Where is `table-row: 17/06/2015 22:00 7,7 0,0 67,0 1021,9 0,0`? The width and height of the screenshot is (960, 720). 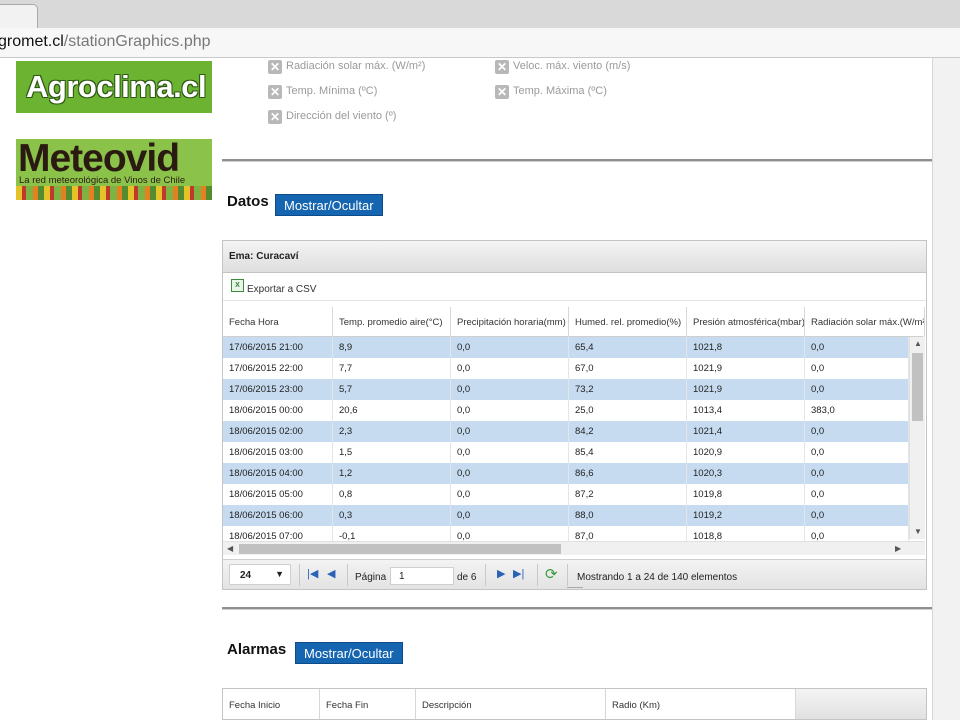 table-row: 17/06/2015 22:00 7,7 0,0 67,0 1021,9 0,0 is located at coordinates (566, 368).